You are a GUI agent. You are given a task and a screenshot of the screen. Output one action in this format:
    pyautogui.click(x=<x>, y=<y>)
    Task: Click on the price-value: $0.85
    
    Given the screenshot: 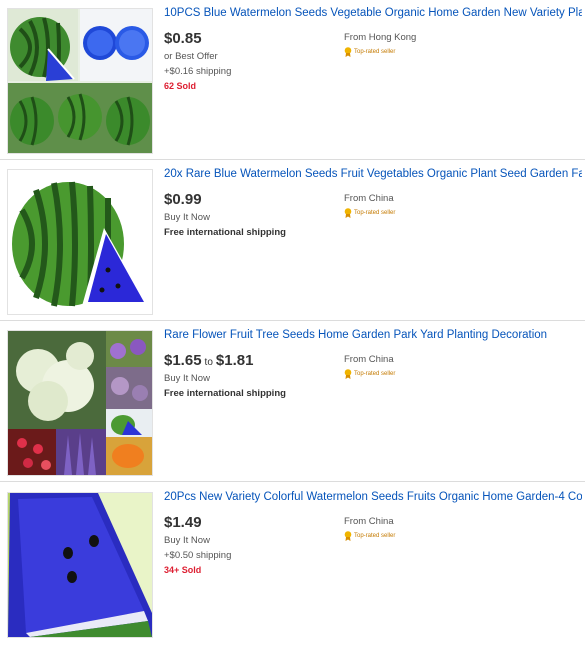 What is the action you would take?
    pyautogui.click(x=183, y=38)
    